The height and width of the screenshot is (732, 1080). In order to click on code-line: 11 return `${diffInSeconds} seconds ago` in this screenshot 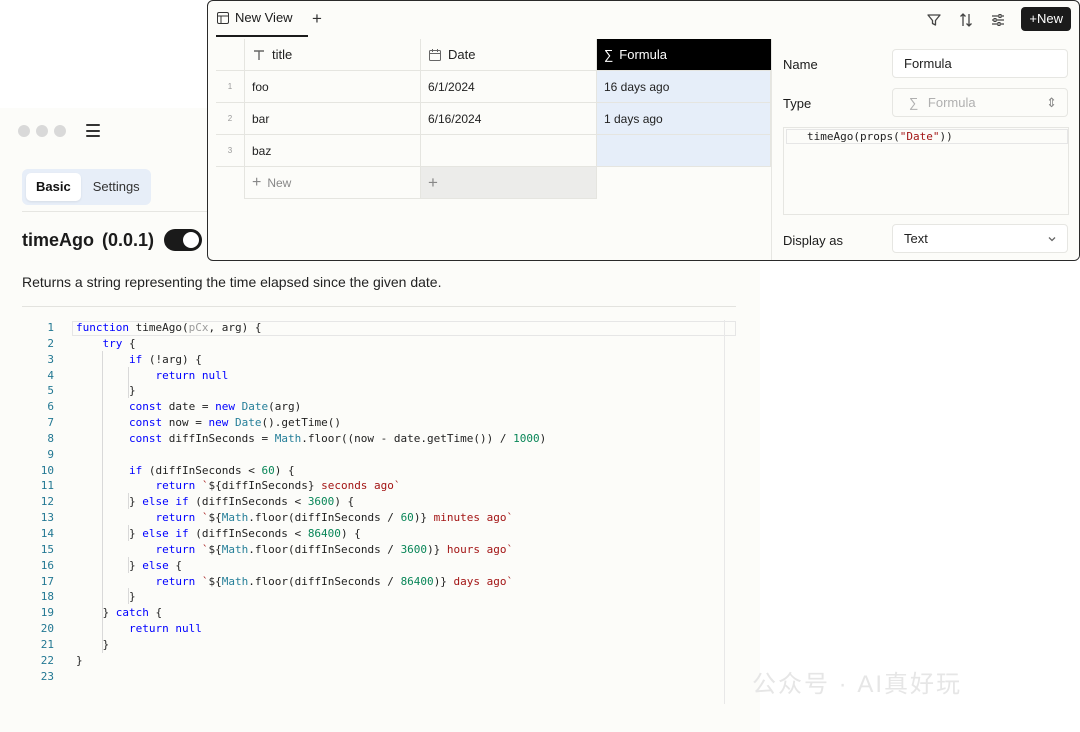, I will do `click(379, 486)`.